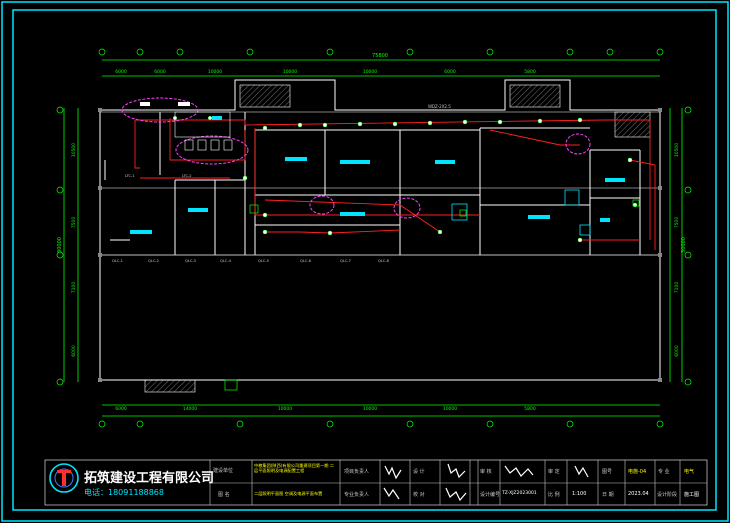  What do you see at coordinates (149, 478) in the screenshot?
I see `company-name: 拓筑建设工程有限公司` at bounding box center [149, 478].